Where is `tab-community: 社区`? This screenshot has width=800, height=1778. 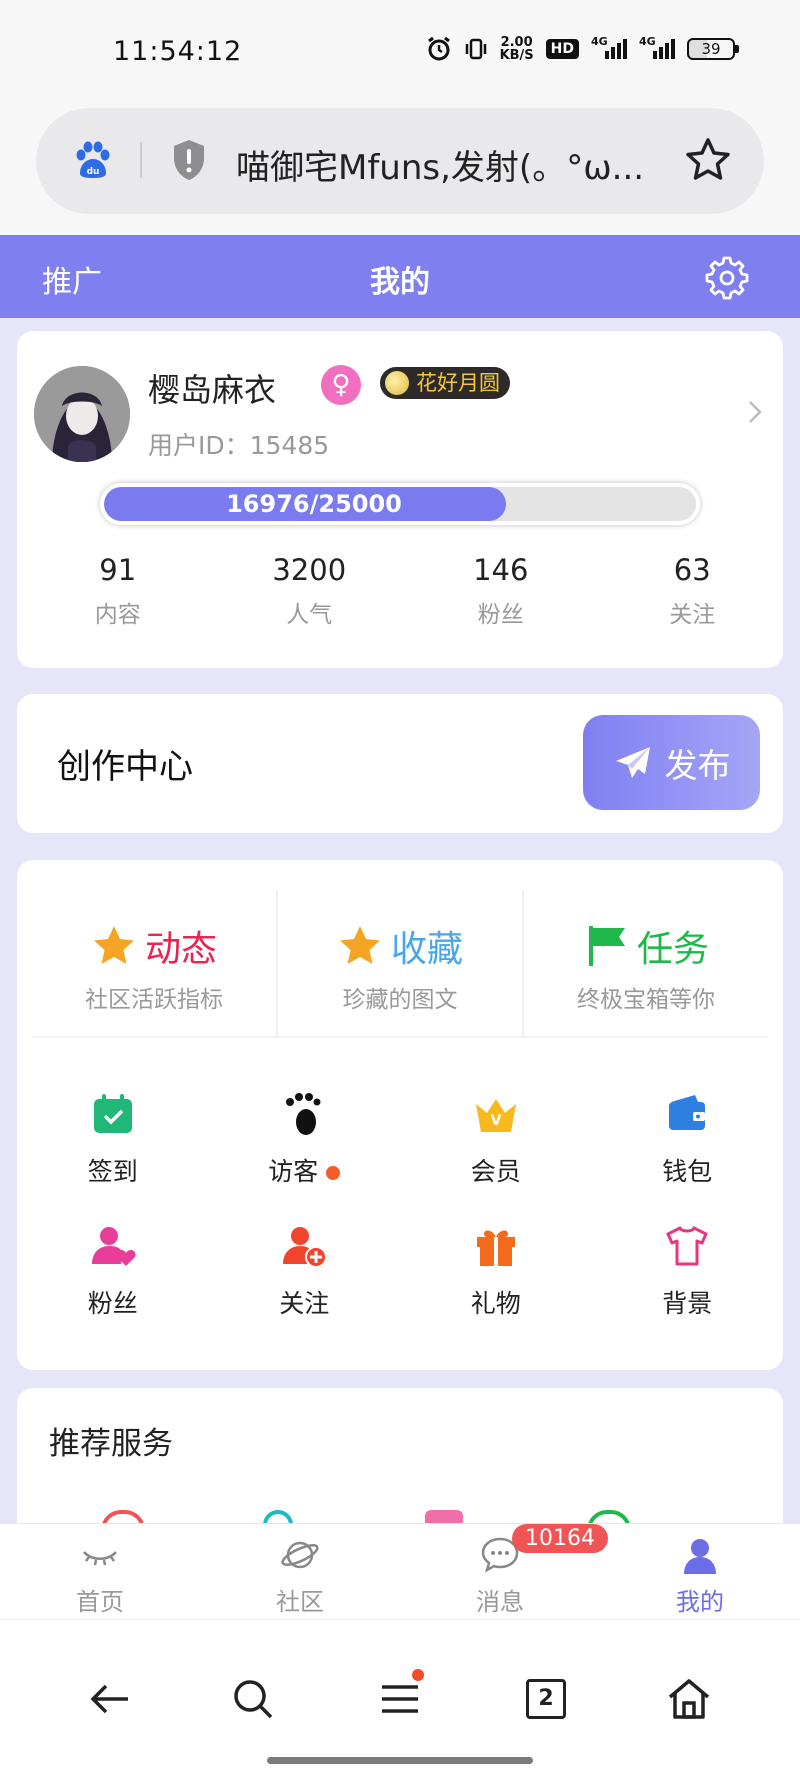 tab-community: 社区 is located at coordinates (300, 1571).